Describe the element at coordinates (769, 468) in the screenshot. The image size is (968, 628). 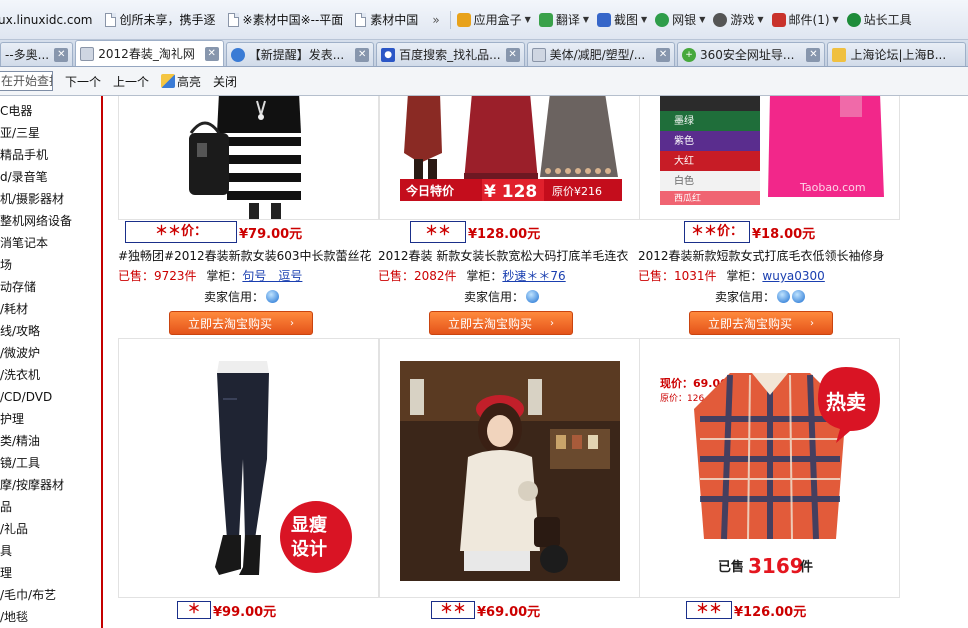
I see `product-image-6: 现价：69.00 原价：126 热卖 已售 3169 件` at that location.